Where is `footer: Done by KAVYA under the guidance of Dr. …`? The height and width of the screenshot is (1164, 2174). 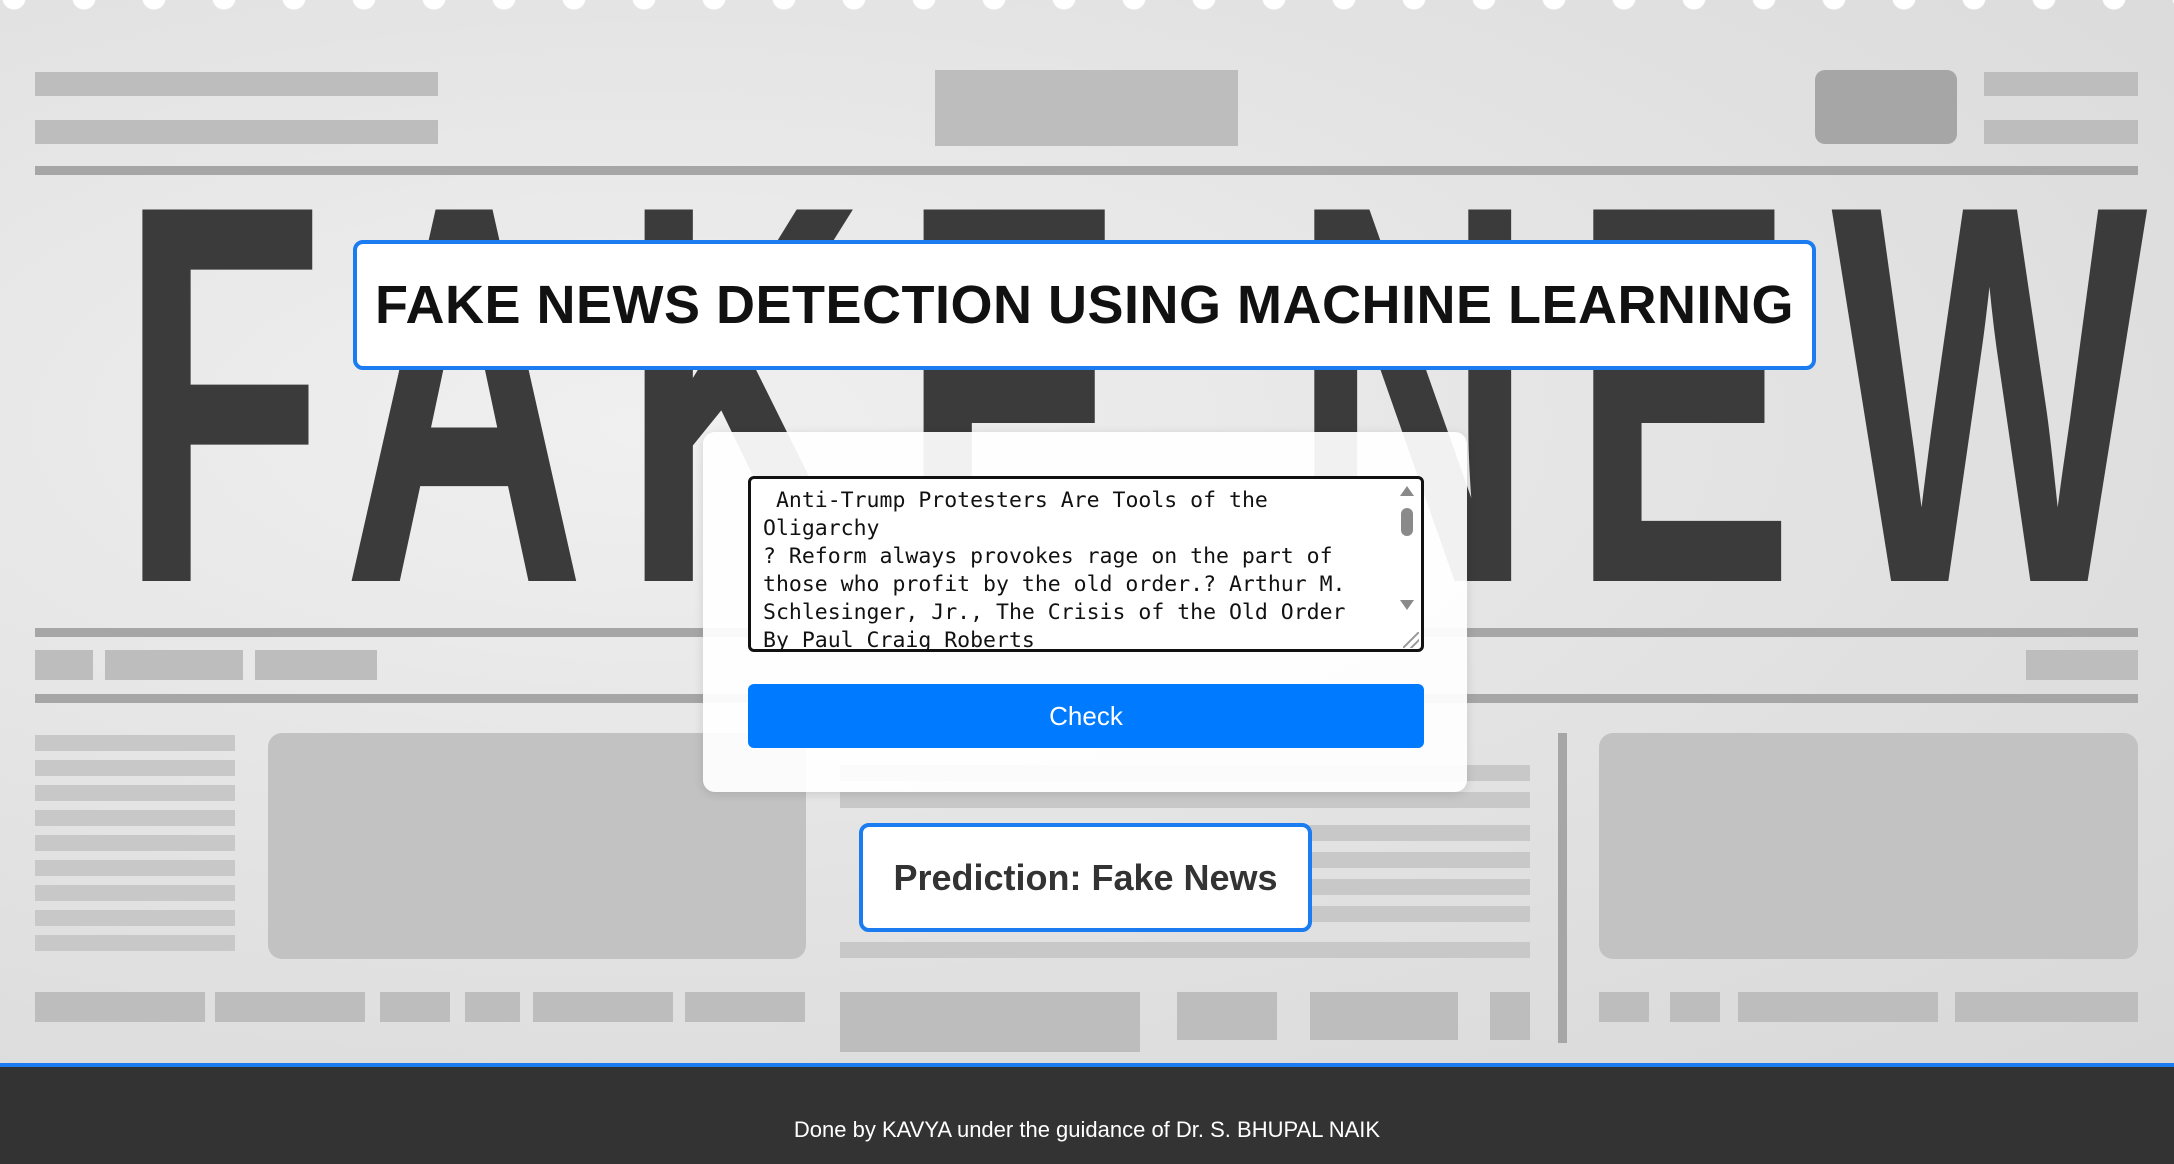 footer: Done by KAVYA under the guidance of Dr. … is located at coordinates (1087, 1113).